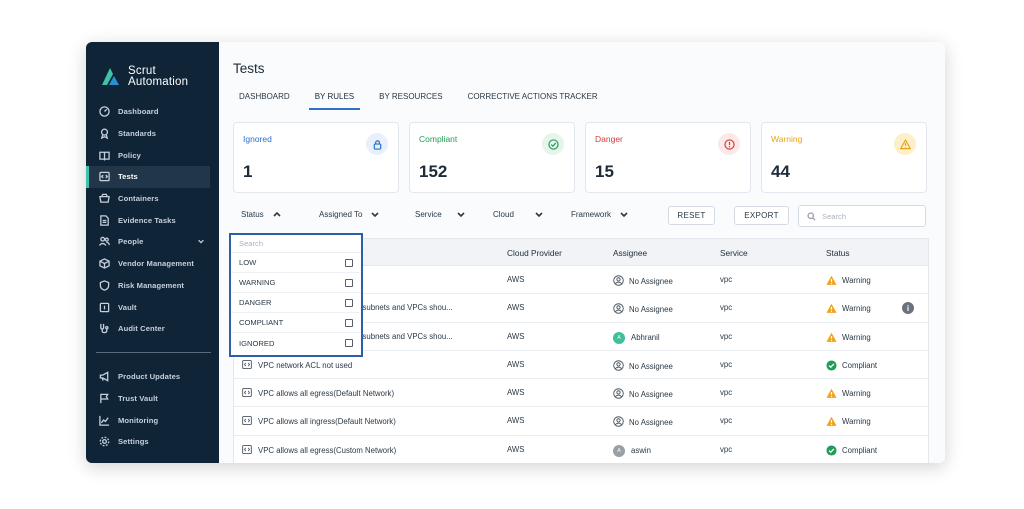 This screenshot has height=509, width=1024. What do you see at coordinates (152, 307) in the screenshot?
I see `sidebar-item-vault: Vault` at bounding box center [152, 307].